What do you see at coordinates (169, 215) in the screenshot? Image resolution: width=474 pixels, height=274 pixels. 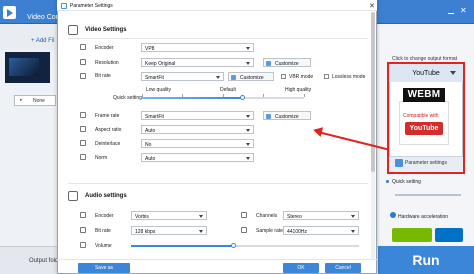 I see `audio-encoder-select: Vorbis` at bounding box center [169, 215].